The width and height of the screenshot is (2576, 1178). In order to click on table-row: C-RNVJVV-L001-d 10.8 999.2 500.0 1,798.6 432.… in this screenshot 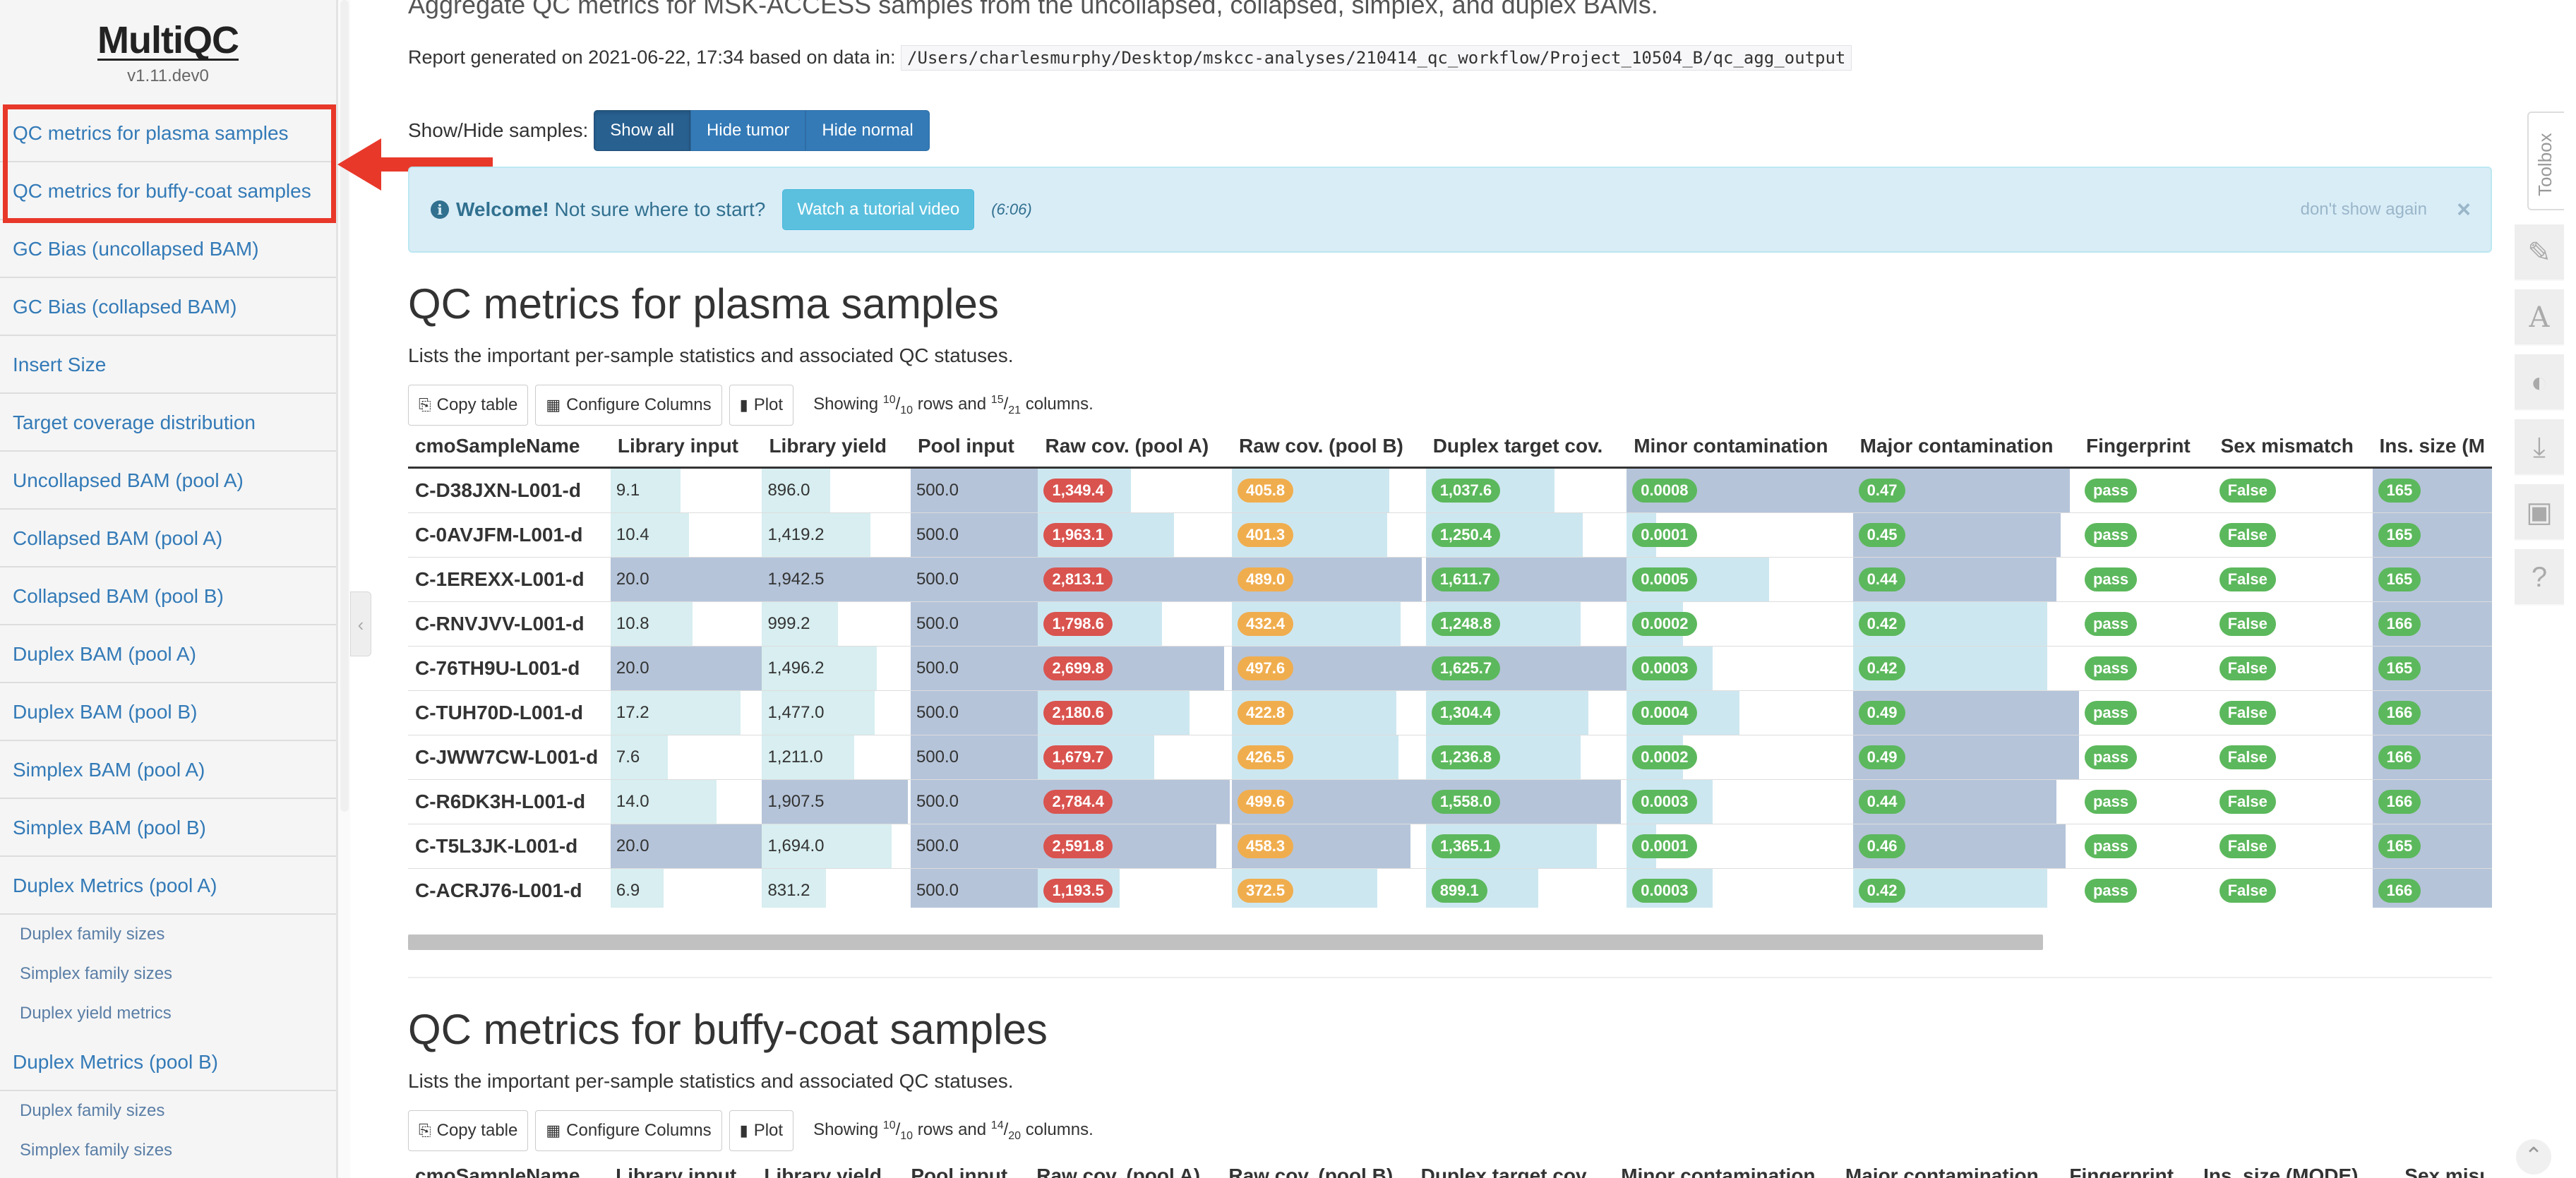, I will do `click(1450, 623)`.